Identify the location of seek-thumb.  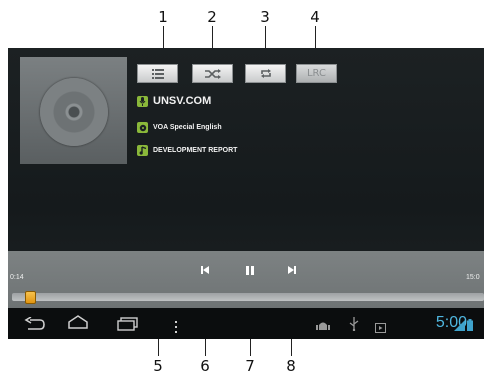
(30, 297).